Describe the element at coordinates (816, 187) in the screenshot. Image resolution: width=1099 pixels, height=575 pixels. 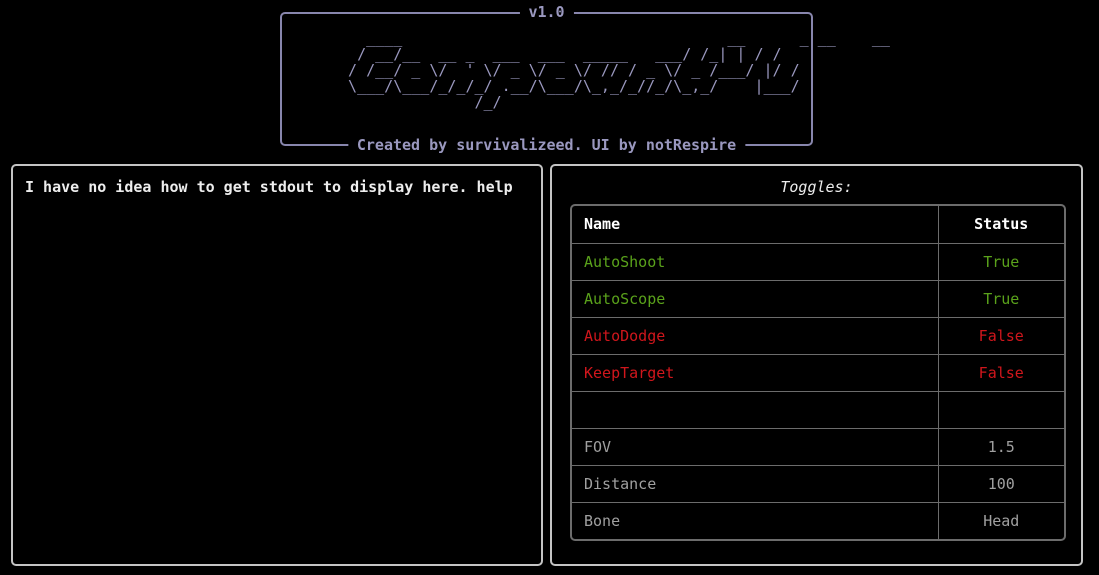
I see `toggles-title: Toggles:` at that location.